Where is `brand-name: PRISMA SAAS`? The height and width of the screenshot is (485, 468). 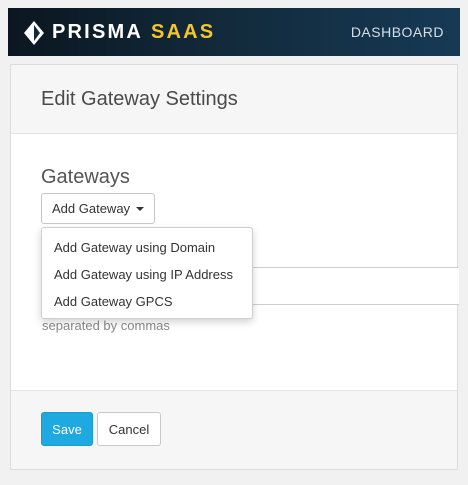 brand-name: PRISMA SAAS is located at coordinates (133, 32).